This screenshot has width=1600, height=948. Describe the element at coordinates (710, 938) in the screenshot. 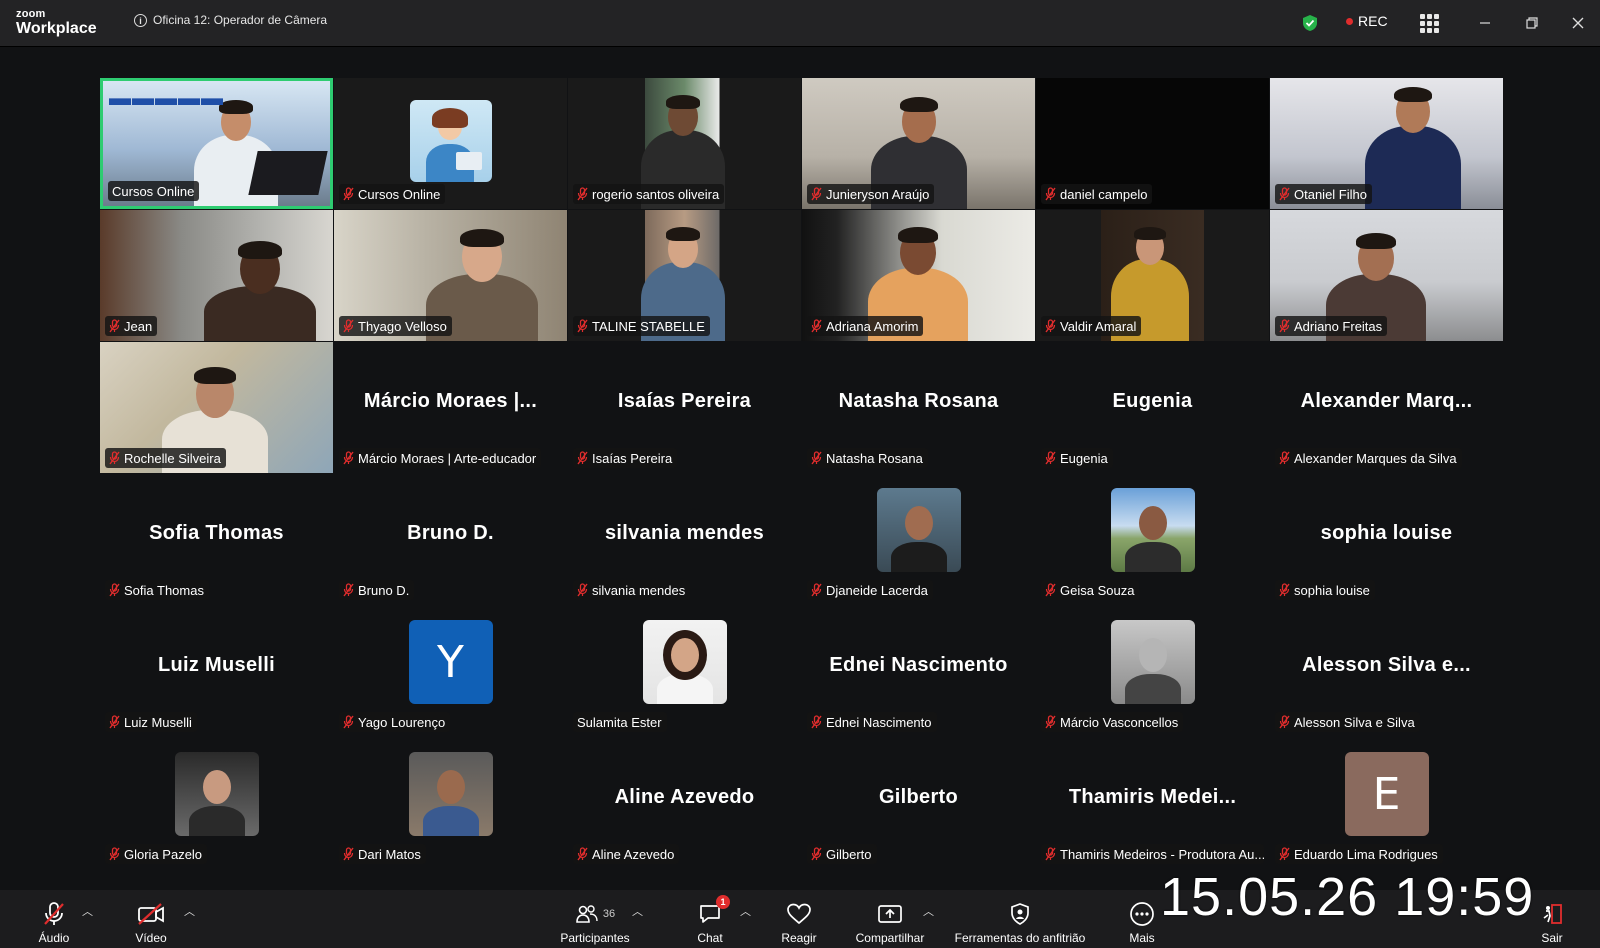

I see `chat-label: Chat` at that location.